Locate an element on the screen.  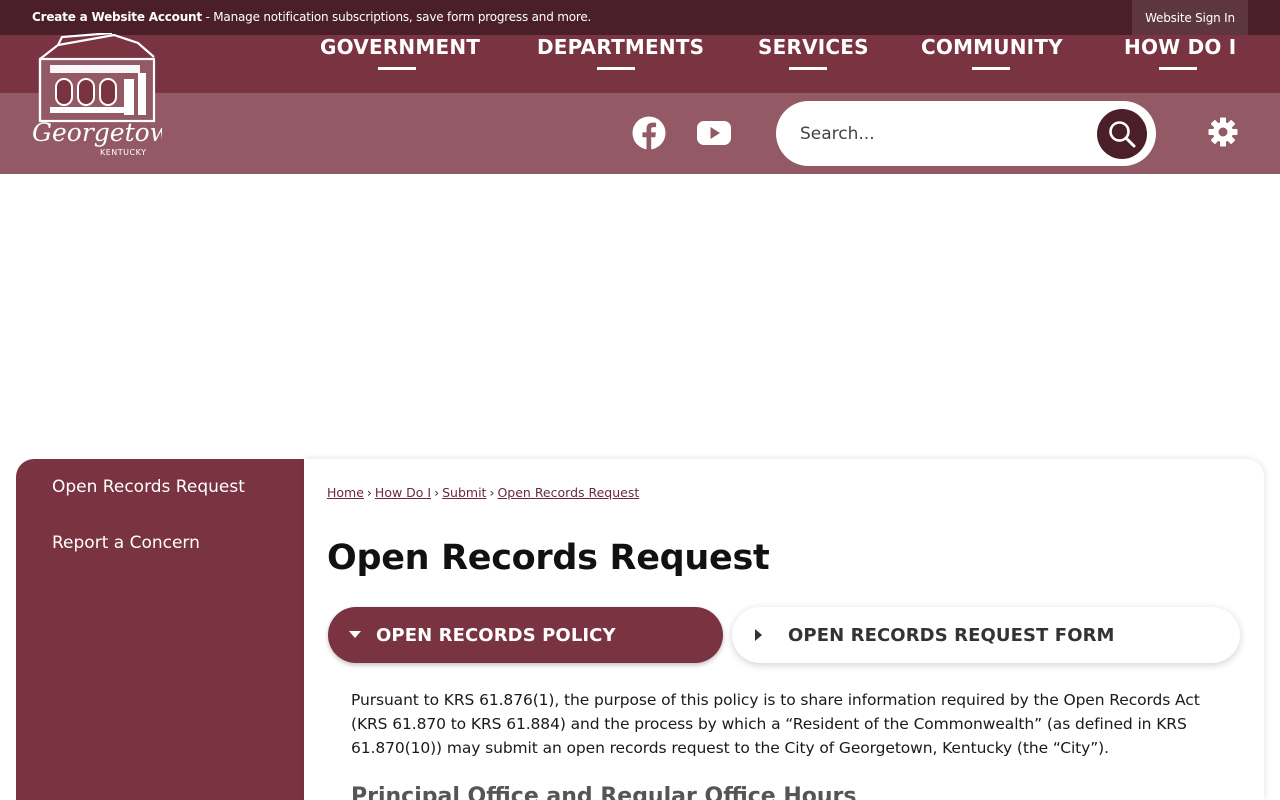
tab-label: OPEN RECORDS REQUEST FORM is located at coordinates (951, 635).